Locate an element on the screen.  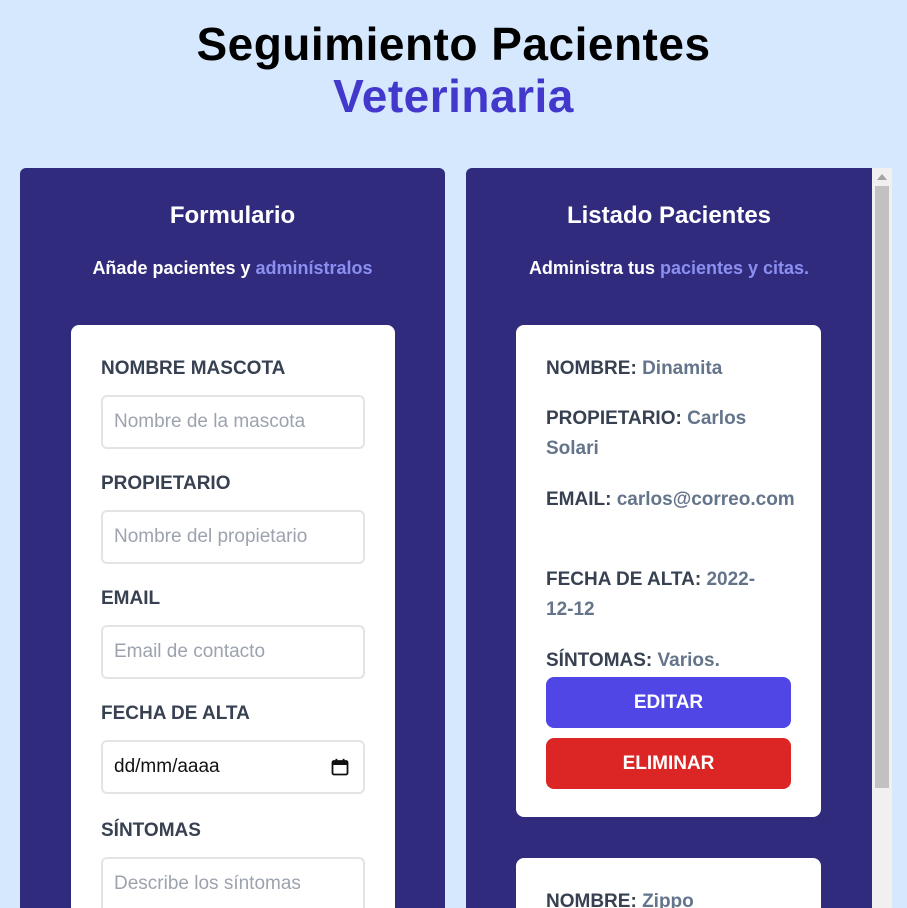
owner-placeholder: Nombre del propietario is located at coordinates (211, 536).